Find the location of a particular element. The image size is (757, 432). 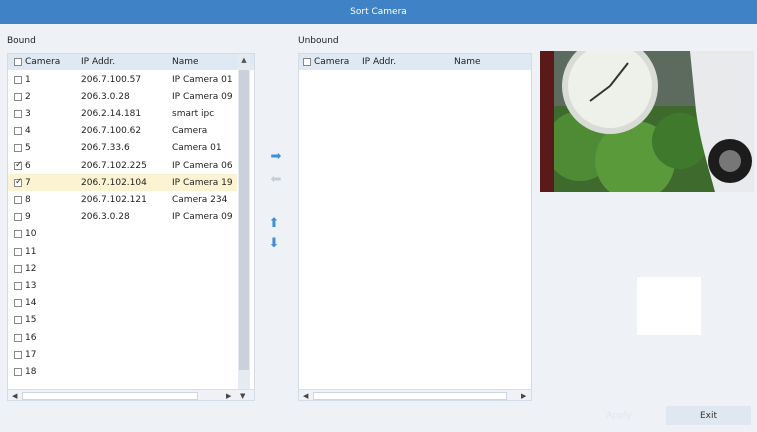

table-row: 7 206.7.102.104 IP Camera 19 is located at coordinates (122, 183).